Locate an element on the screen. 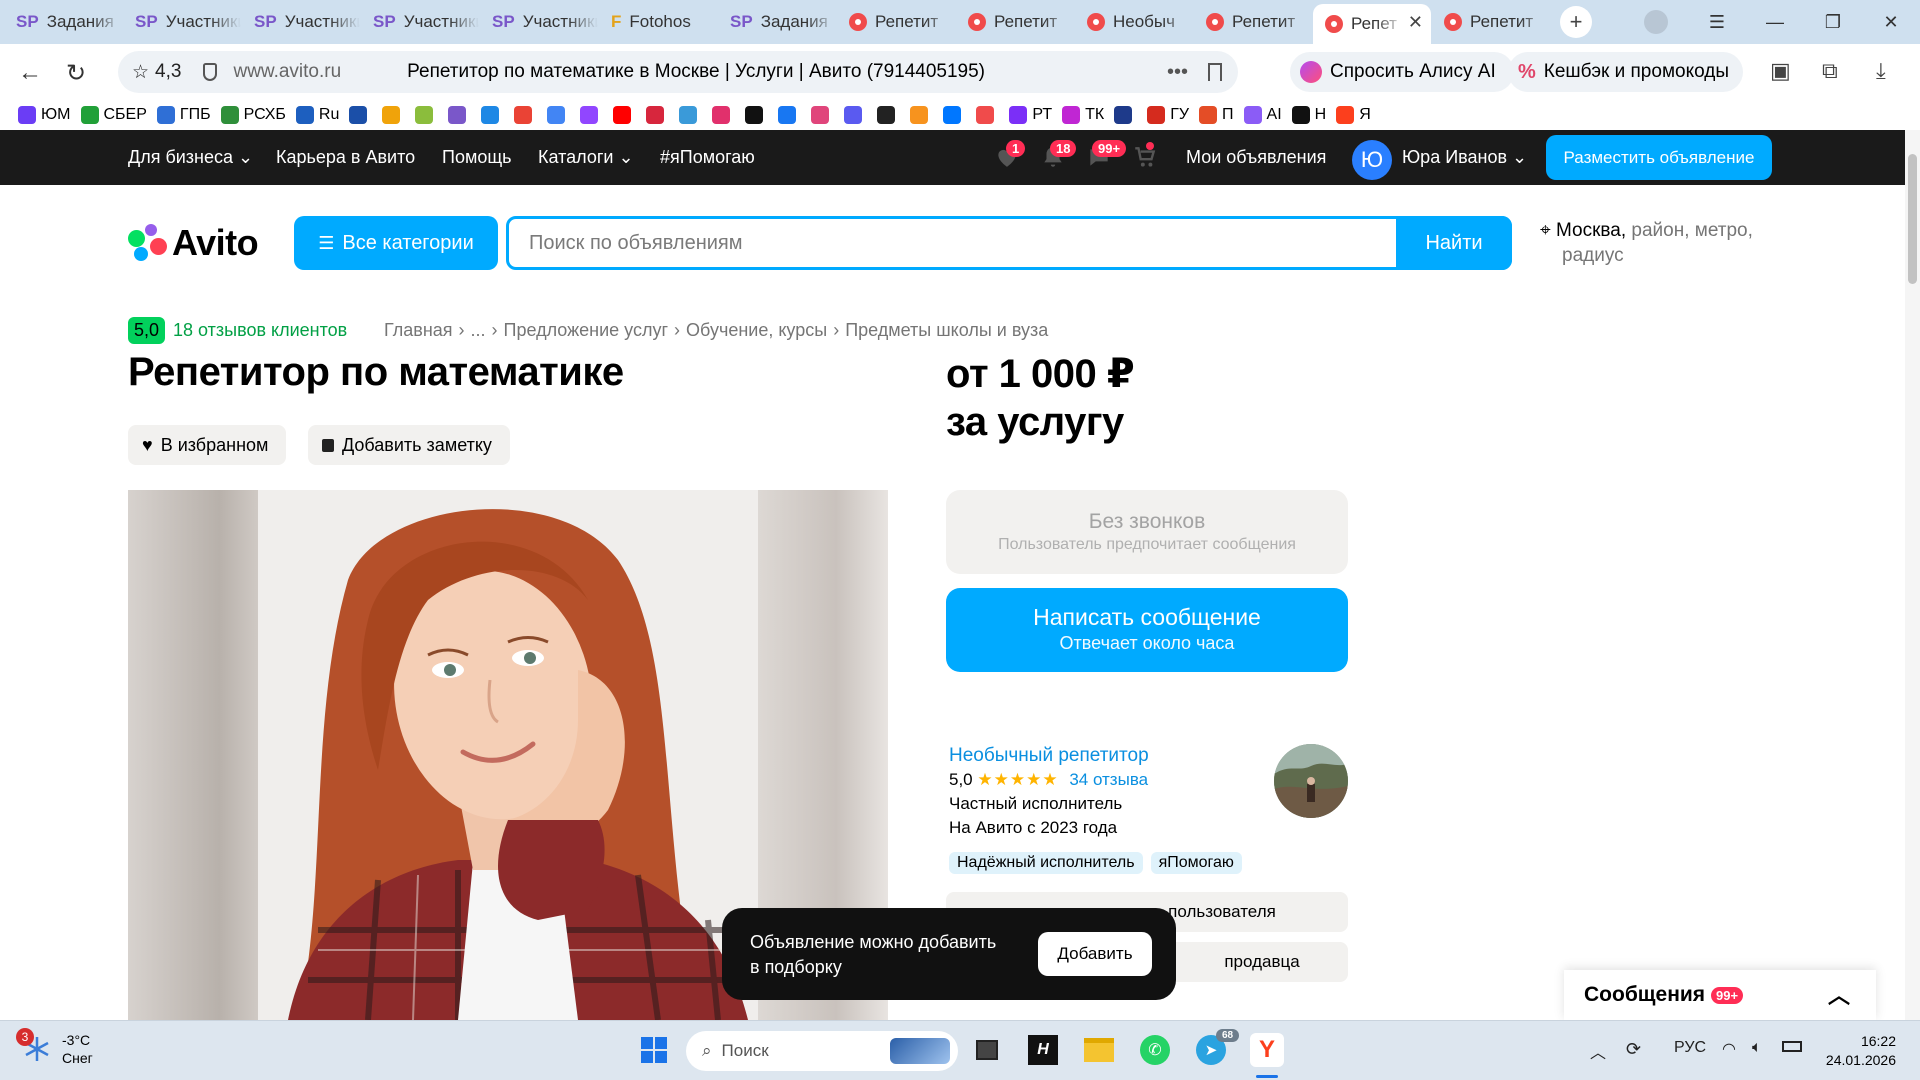  bookmark-icon is located at coordinates (1215, 72).